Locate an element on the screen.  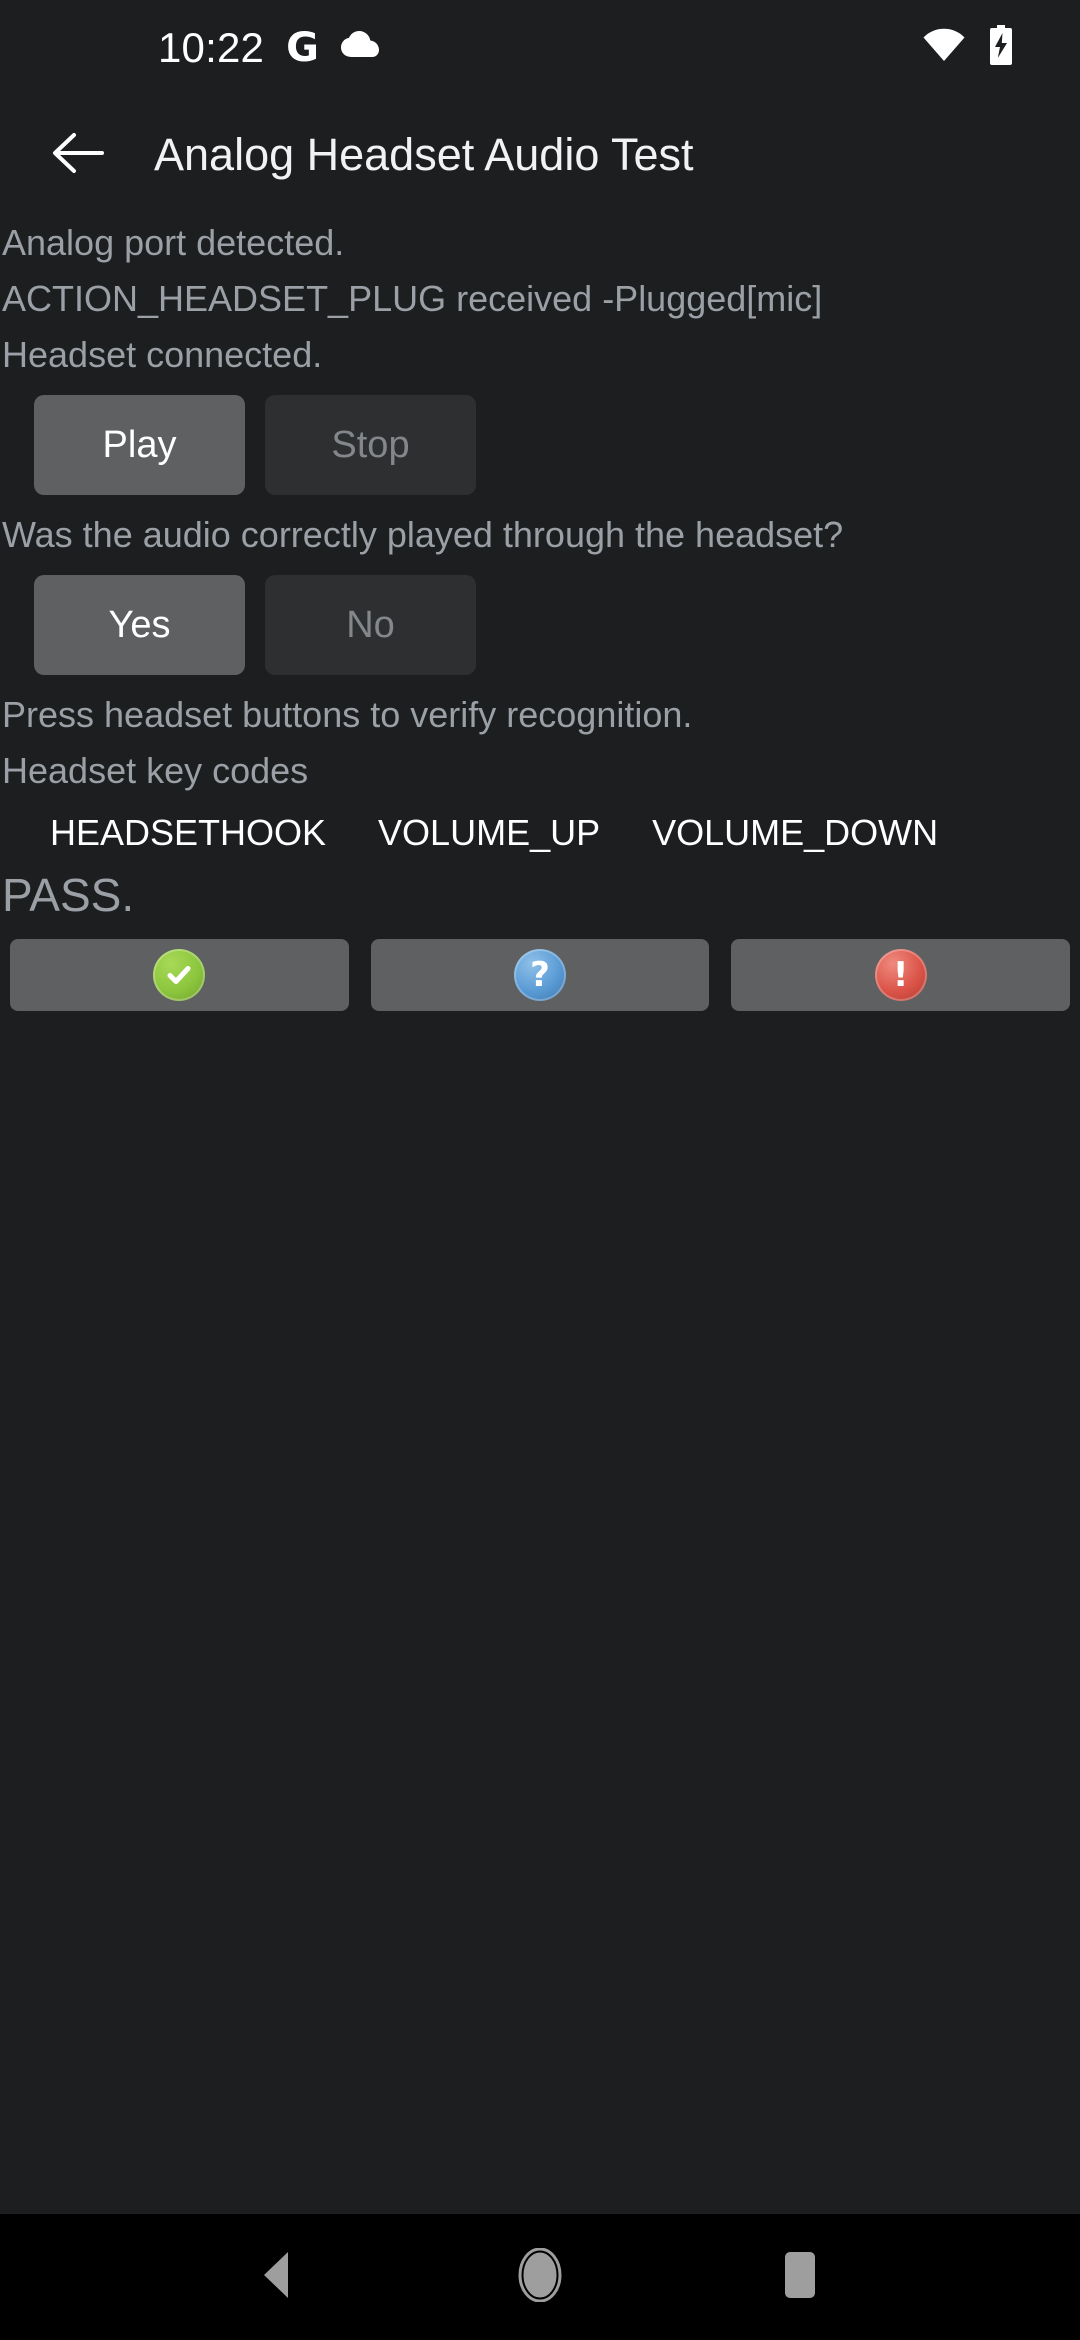
verdict-text: PASS. is located at coordinates (68, 895).